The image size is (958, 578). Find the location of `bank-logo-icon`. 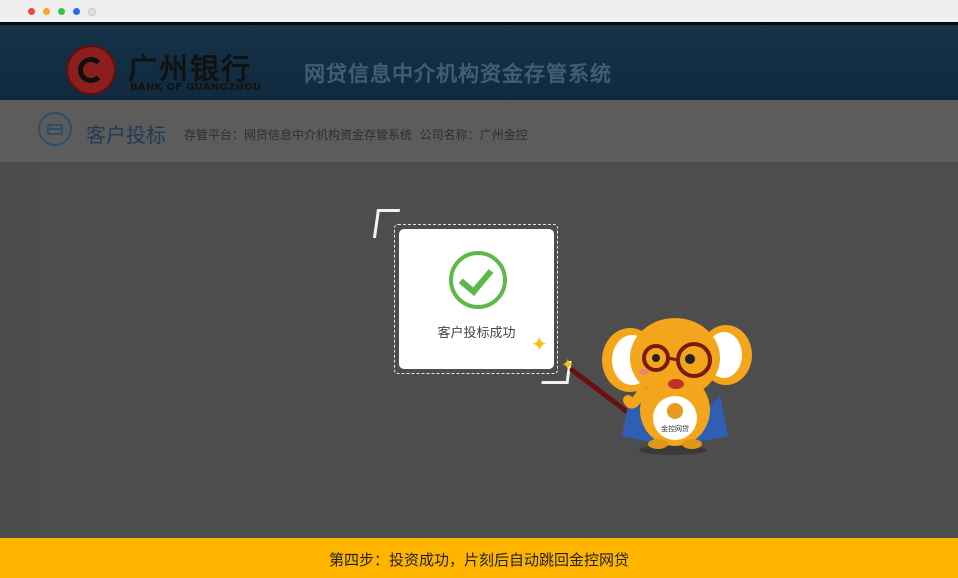

bank-logo-icon is located at coordinates (91, 70).